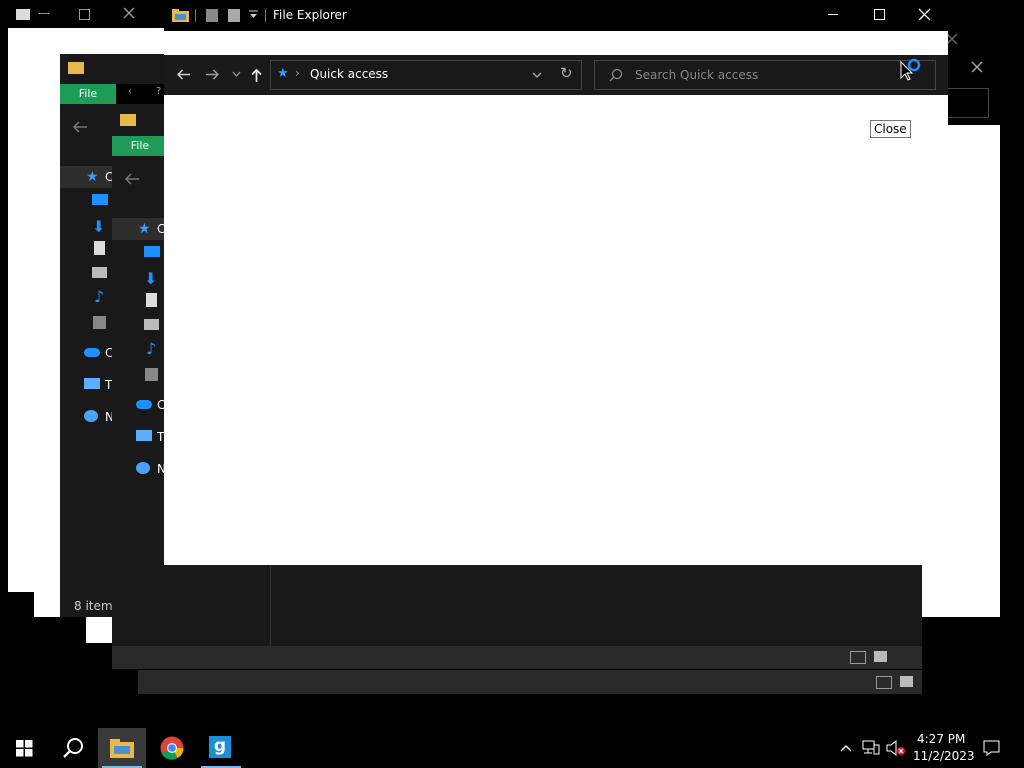  Describe the element at coordinates (349, 74) in the screenshot. I see `address-location: Quick access` at that location.